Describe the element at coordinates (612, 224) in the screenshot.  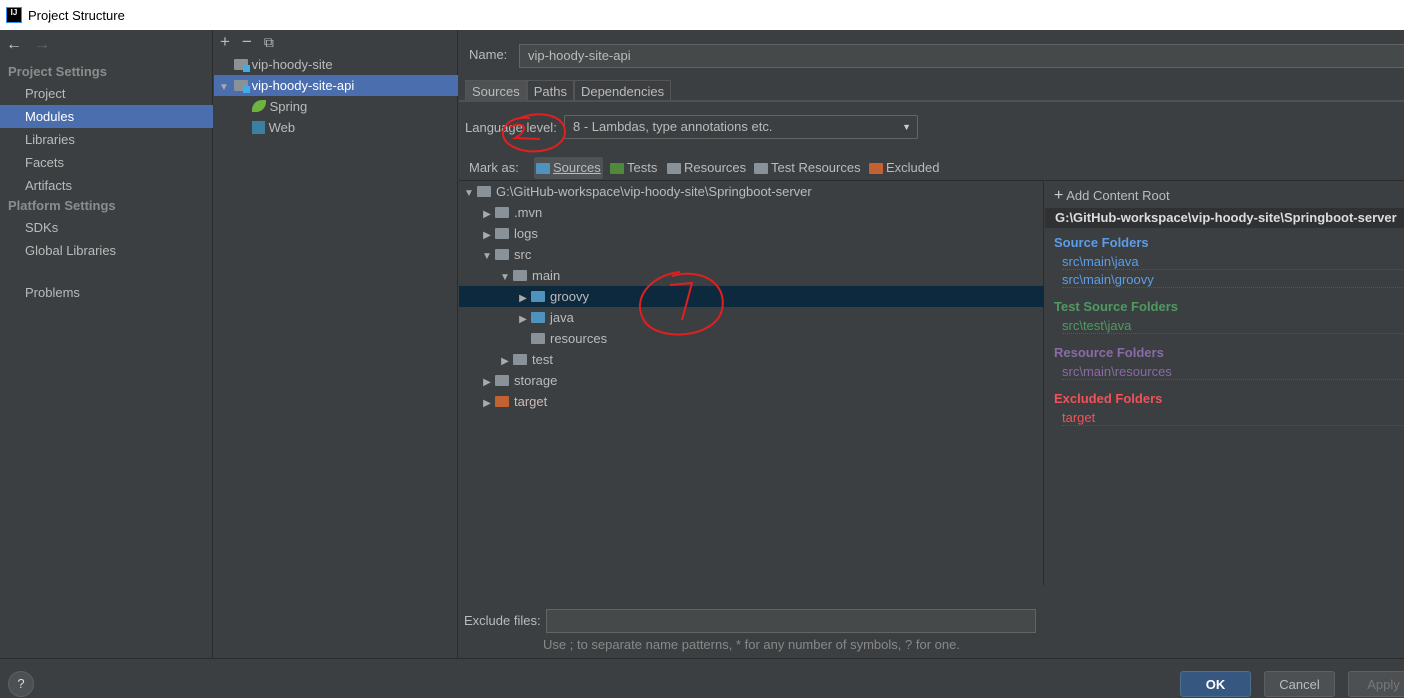
I see `red-annotation-marks` at that location.